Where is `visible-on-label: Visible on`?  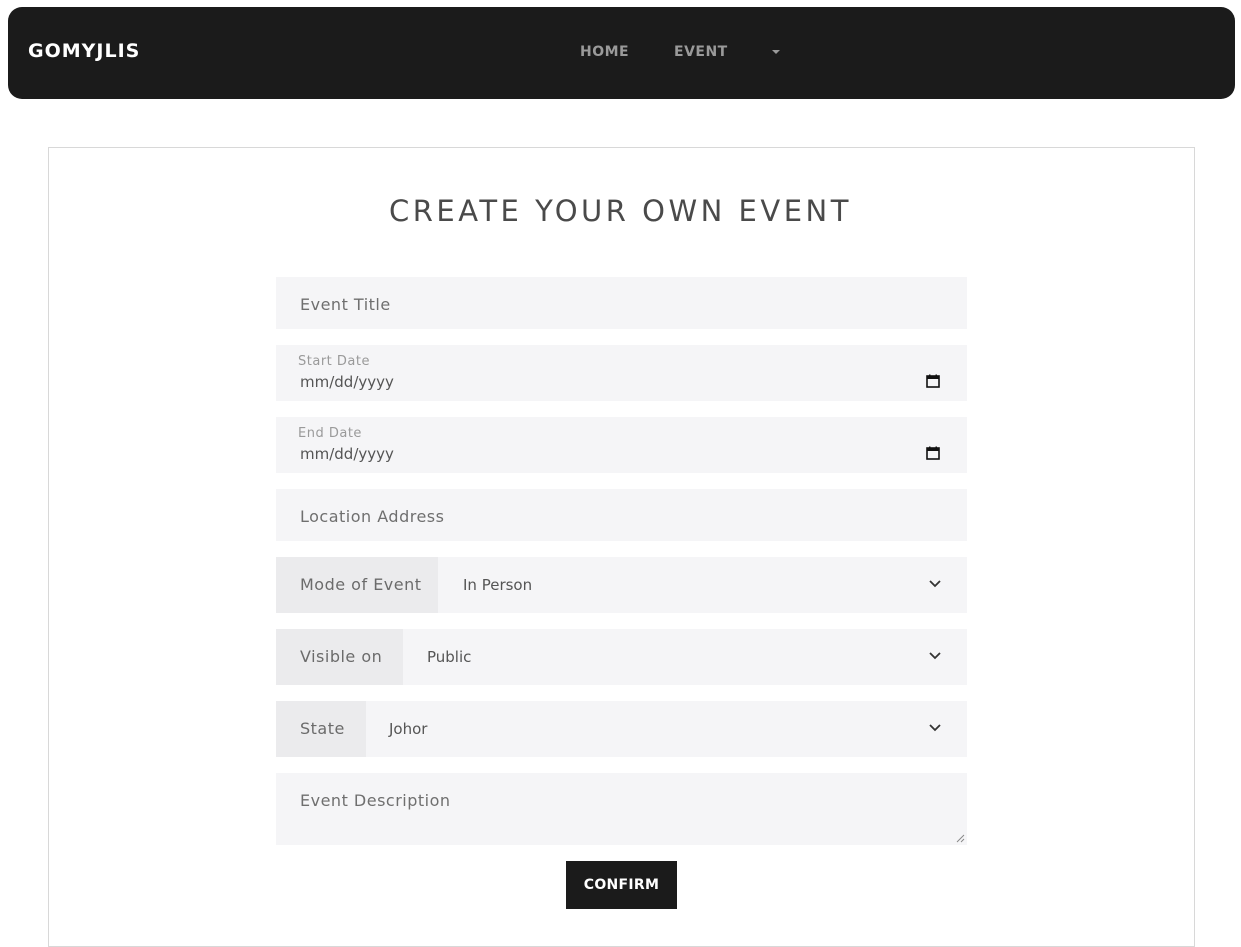
visible-on-label: Visible on is located at coordinates (339, 657).